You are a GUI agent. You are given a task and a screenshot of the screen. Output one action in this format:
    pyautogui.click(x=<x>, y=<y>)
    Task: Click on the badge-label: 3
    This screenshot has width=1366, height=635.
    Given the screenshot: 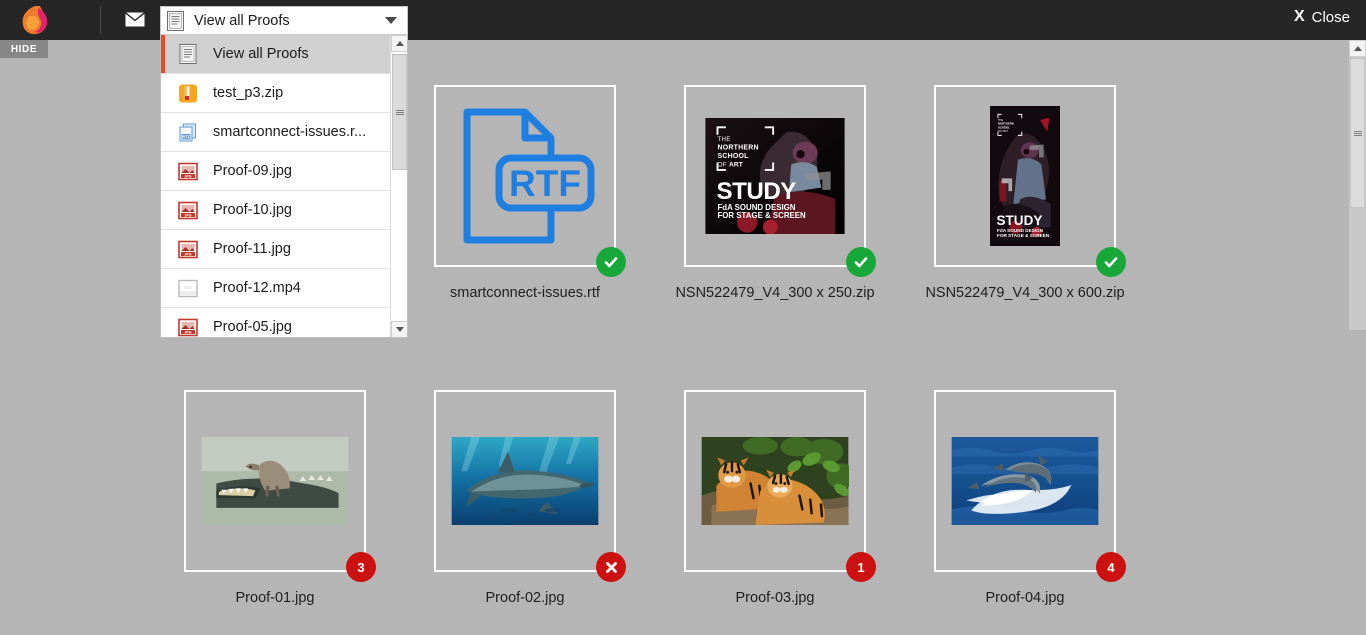 What is the action you would take?
    pyautogui.click(x=361, y=567)
    